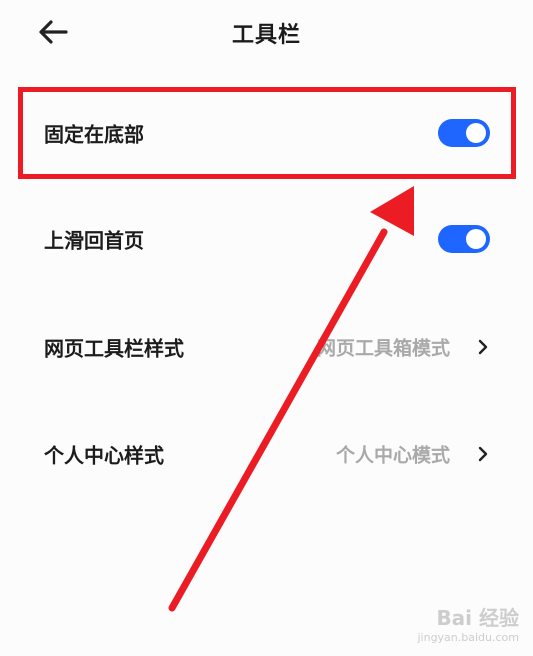  What do you see at coordinates (464, 239) in the screenshot?
I see `swipe-home-toggle` at bounding box center [464, 239].